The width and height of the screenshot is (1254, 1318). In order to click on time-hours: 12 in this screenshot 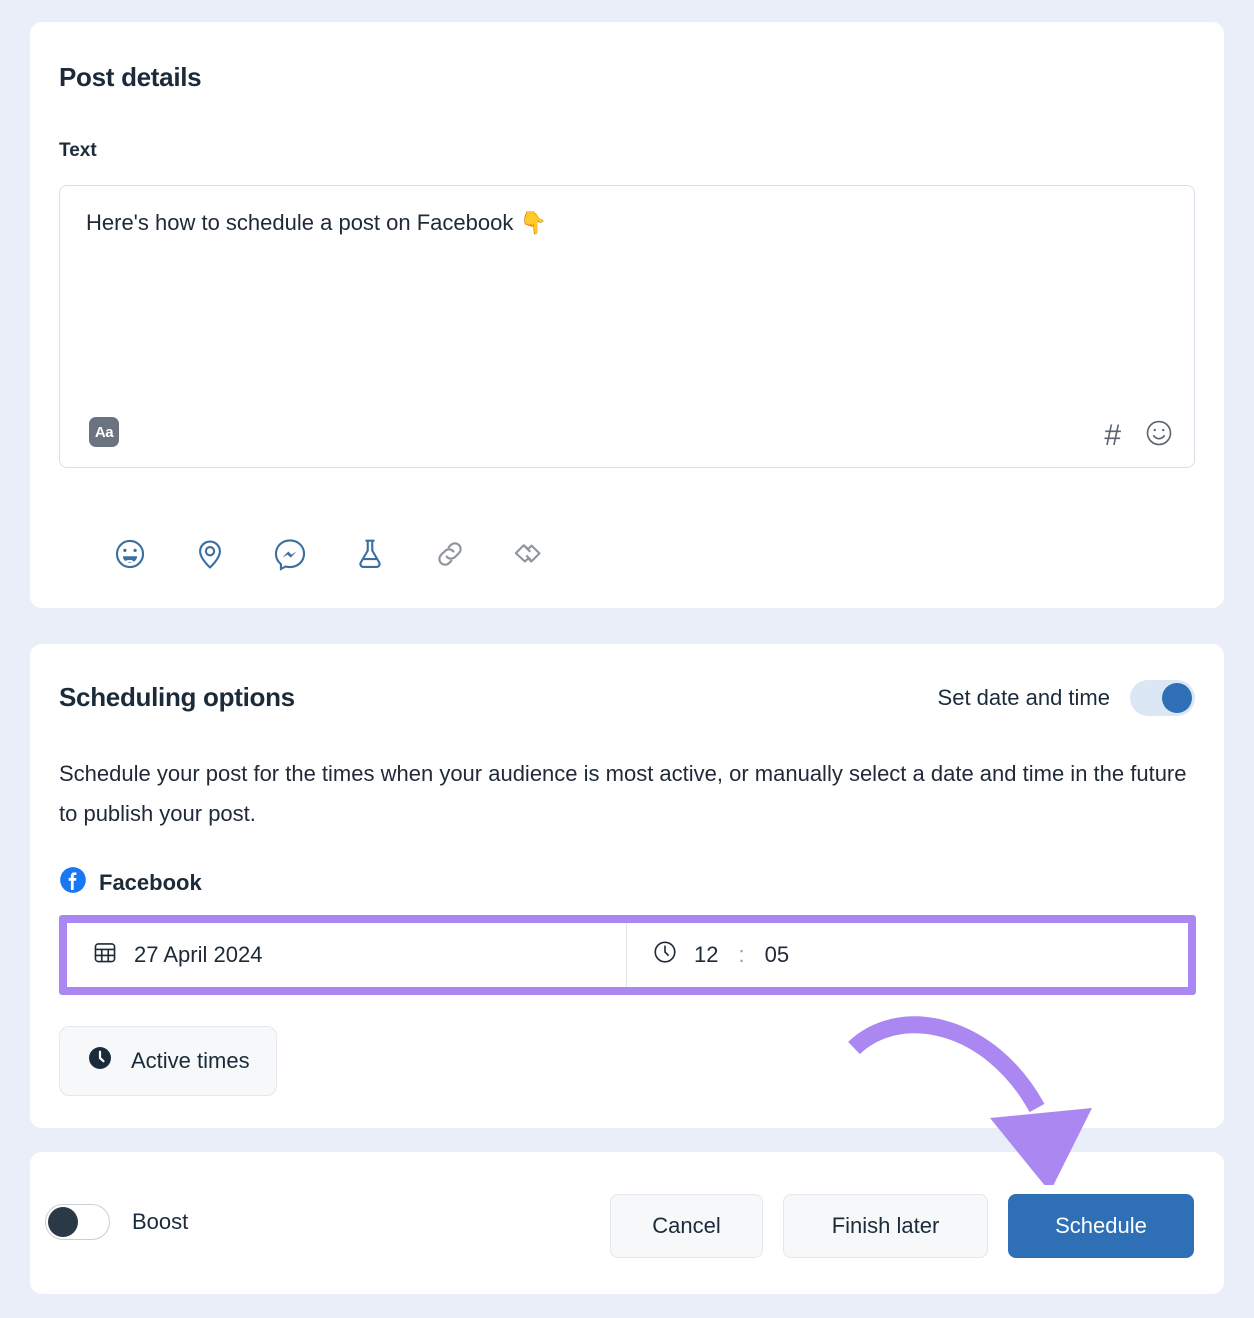, I will do `click(706, 954)`.